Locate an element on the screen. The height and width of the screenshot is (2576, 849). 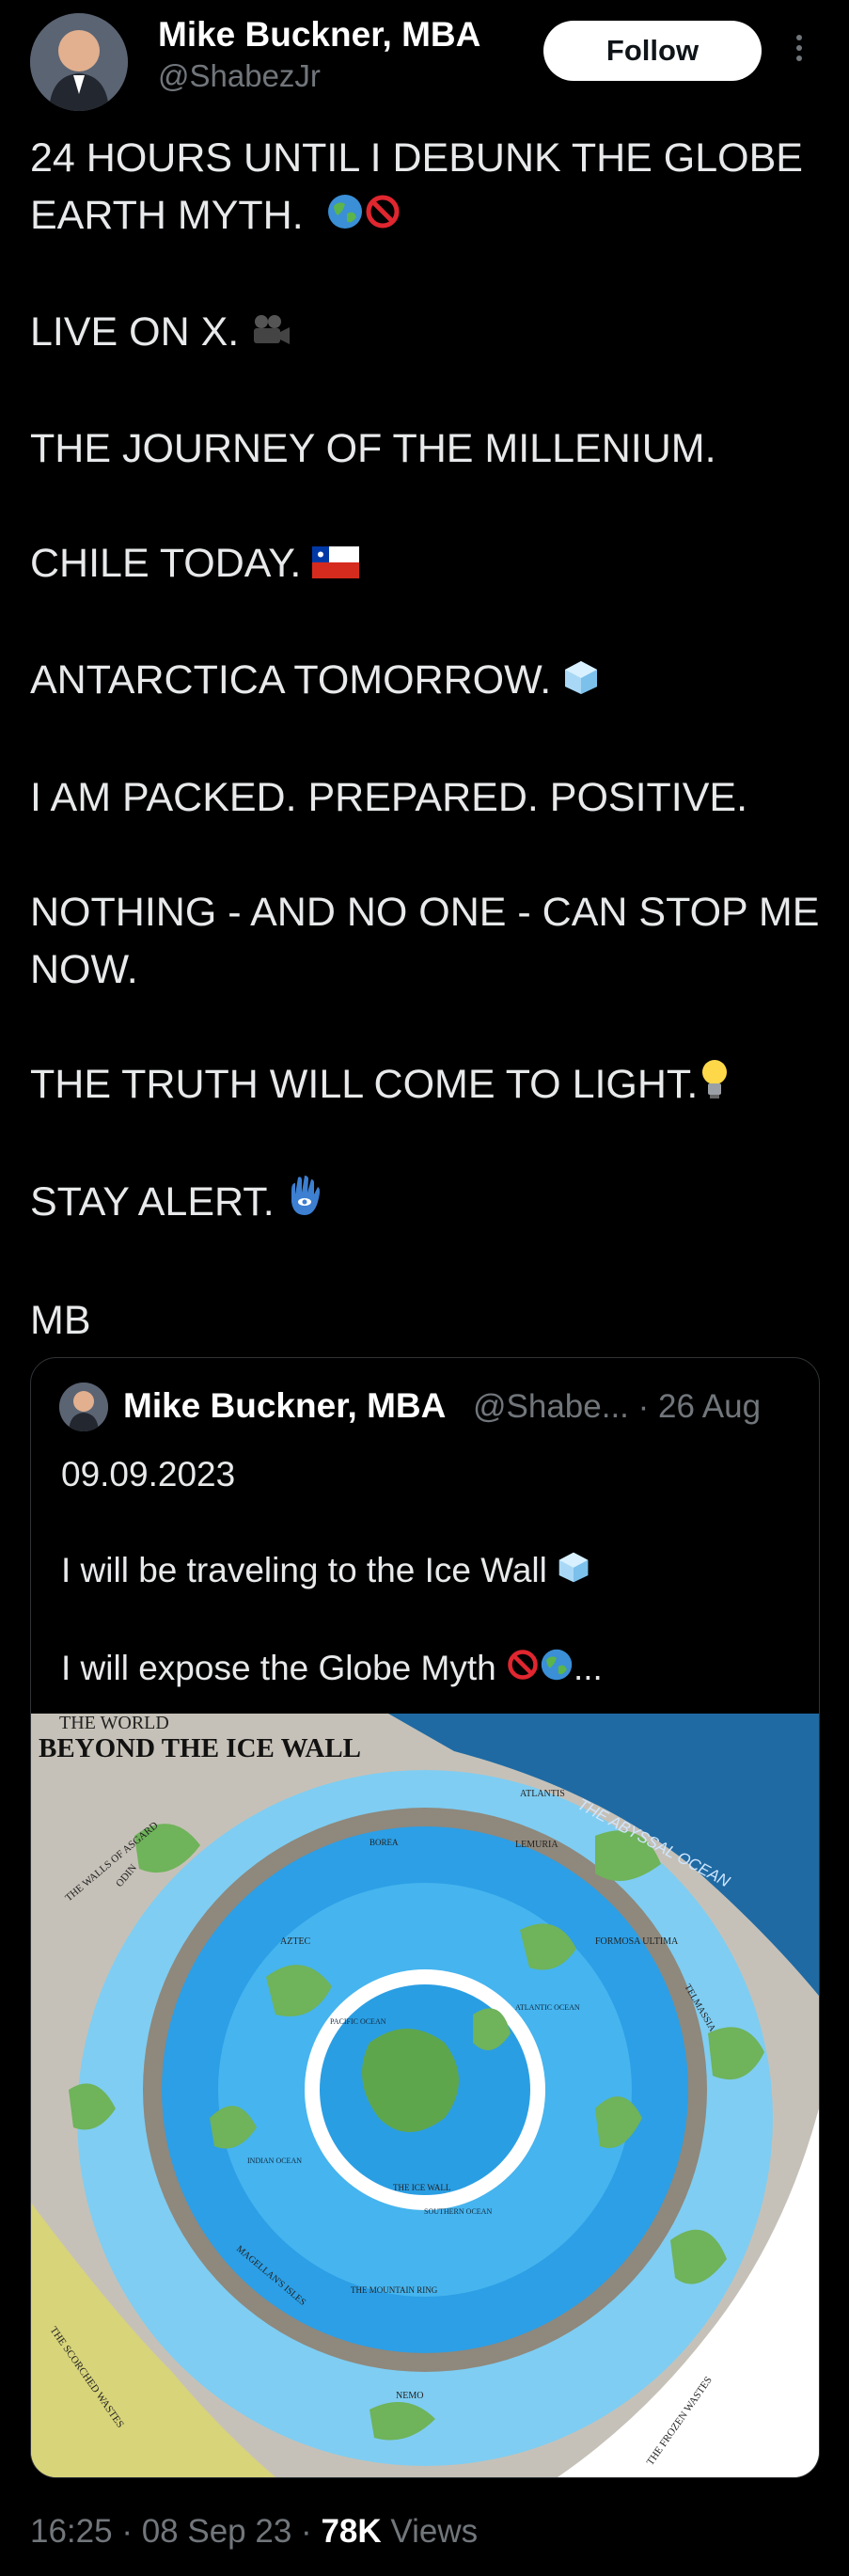
light-bulb-emoji-icon is located at coordinates (715, 1086).